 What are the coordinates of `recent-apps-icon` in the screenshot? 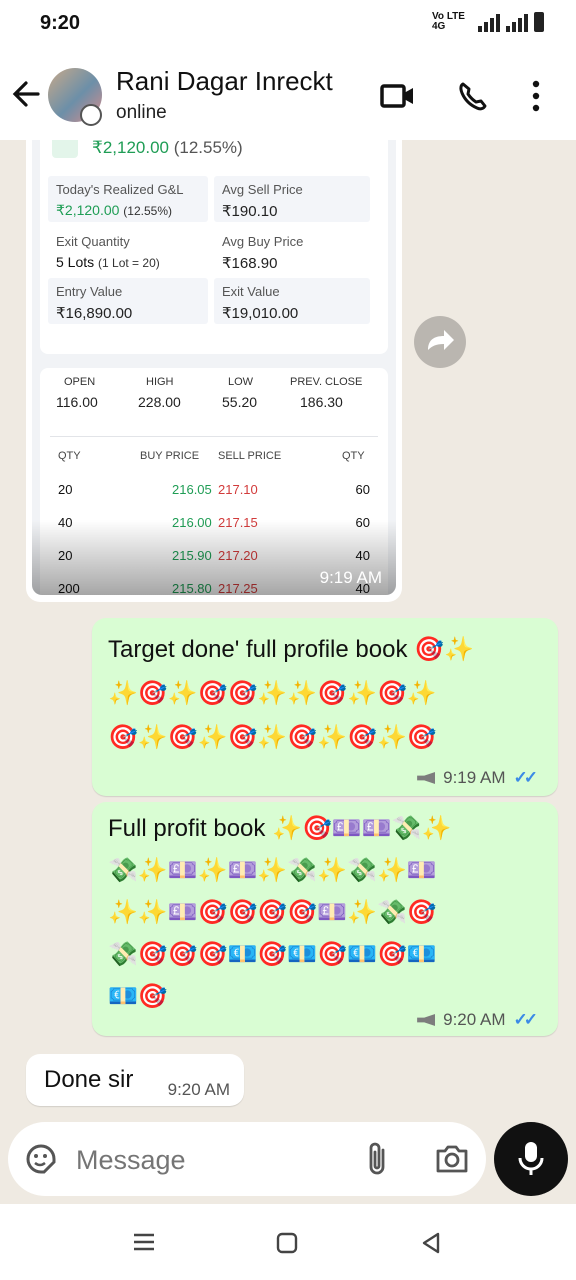 It's located at (144, 1244).